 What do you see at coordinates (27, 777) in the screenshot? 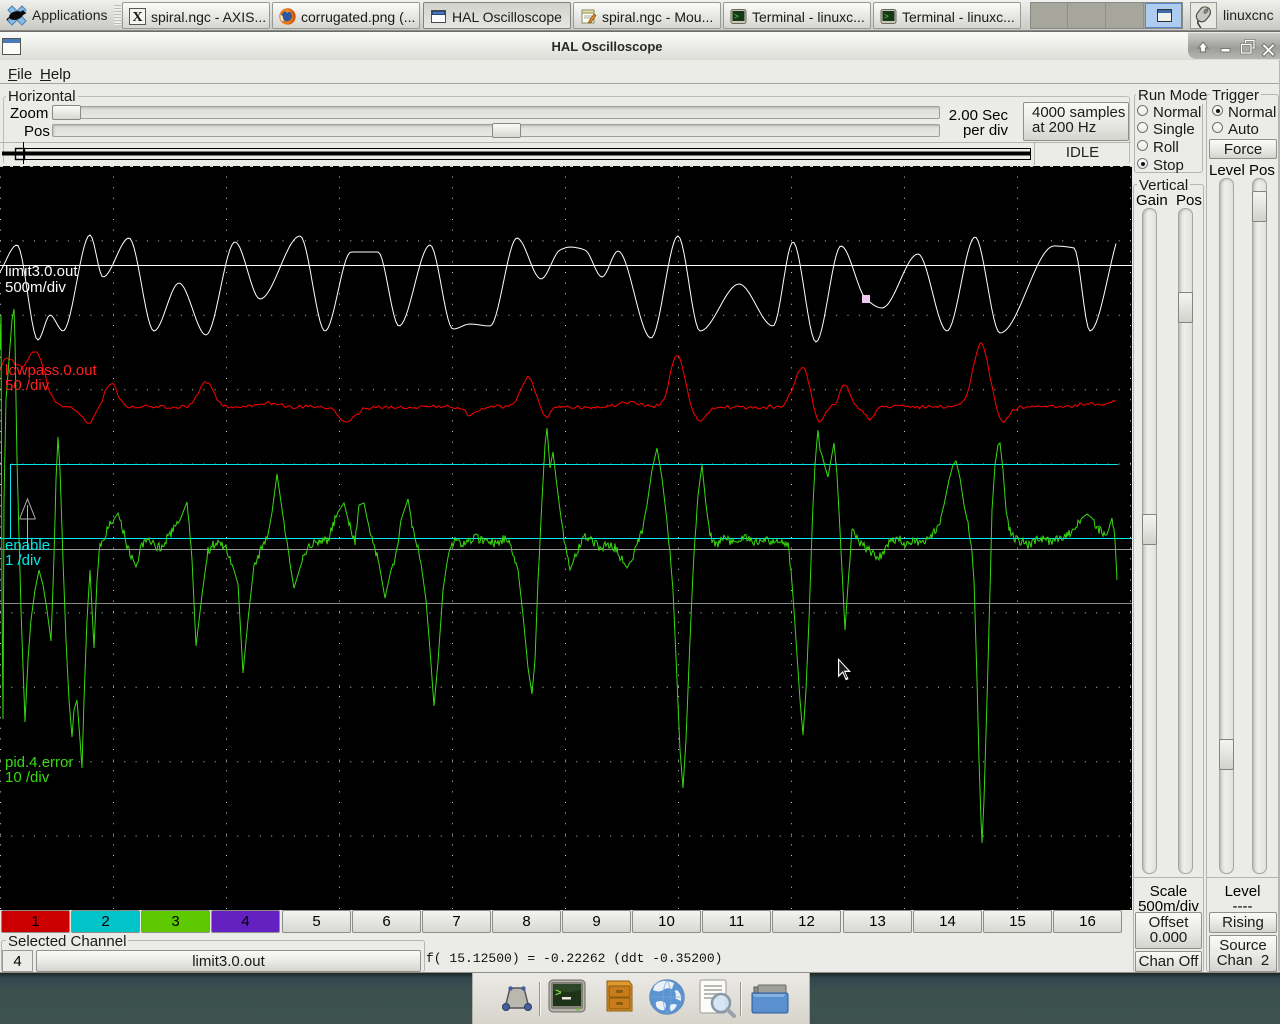
I see `svg-text: 10 /div` at bounding box center [27, 777].